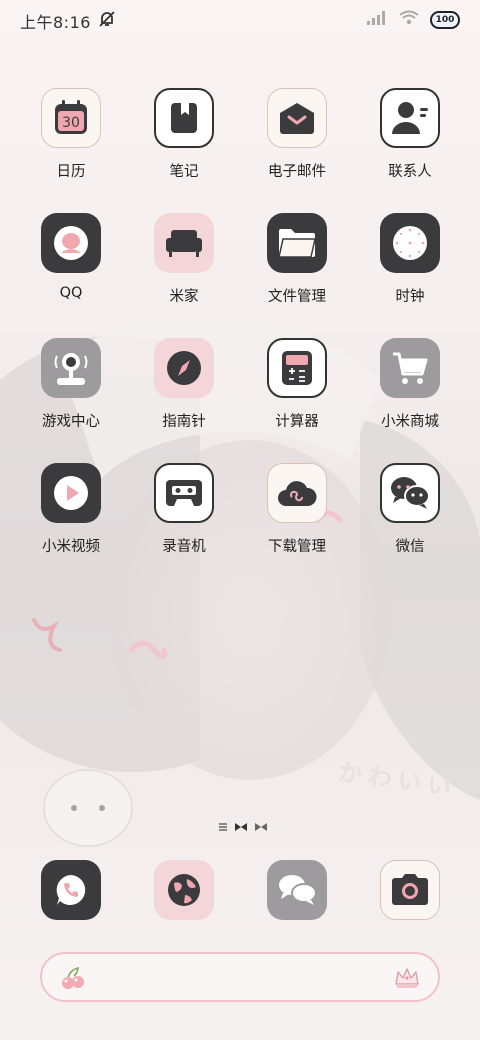 This screenshot has width=480, height=1040. I want to click on folder-icon, so click(297, 243).